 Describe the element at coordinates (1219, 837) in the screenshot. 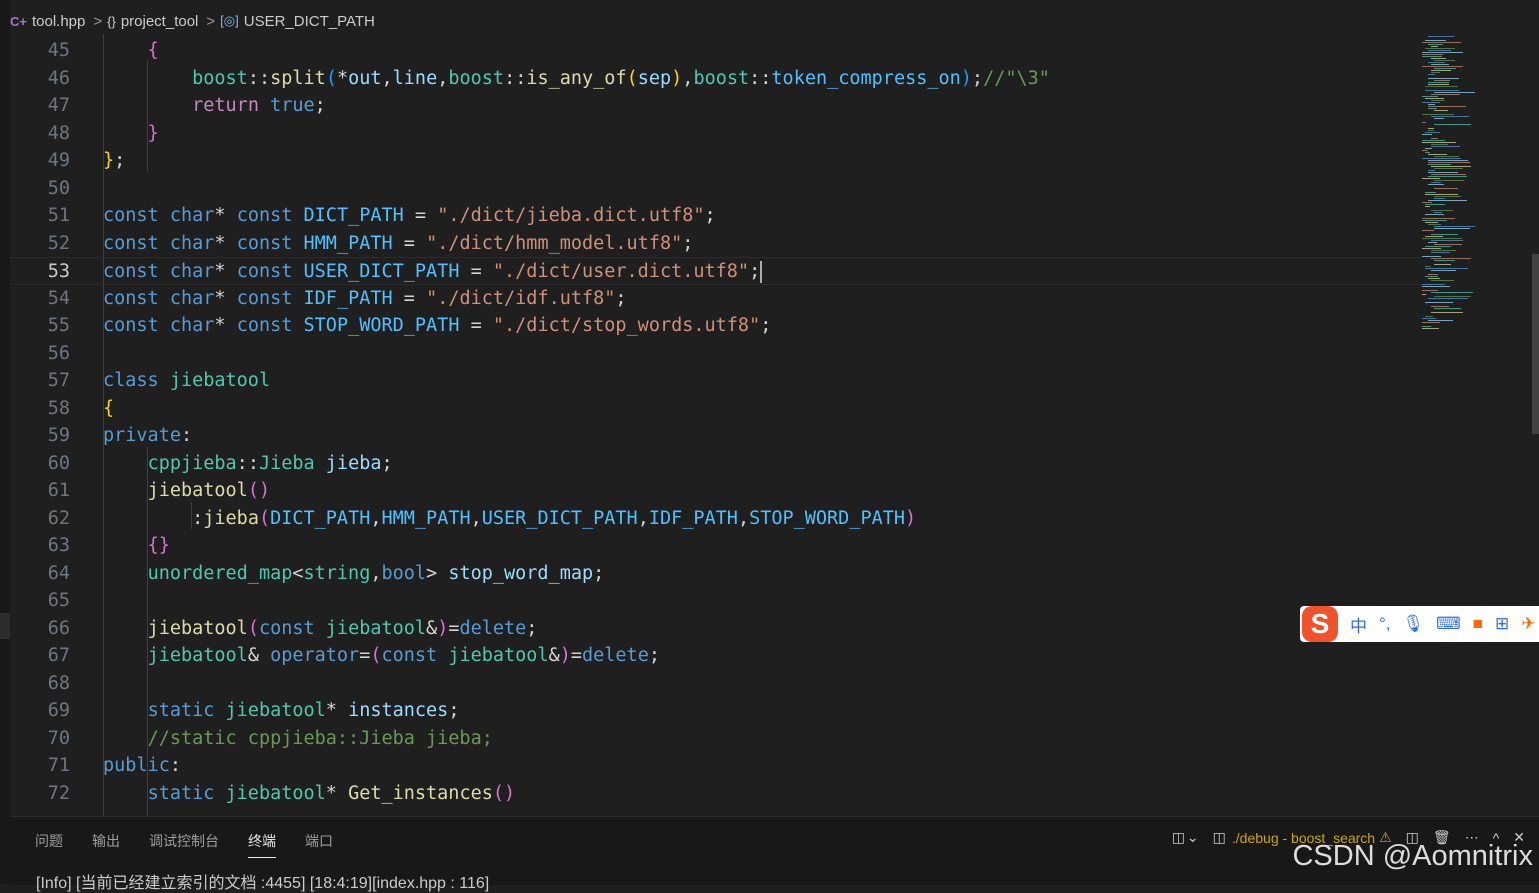

I see `terminal-panel-icon: ◫` at that location.